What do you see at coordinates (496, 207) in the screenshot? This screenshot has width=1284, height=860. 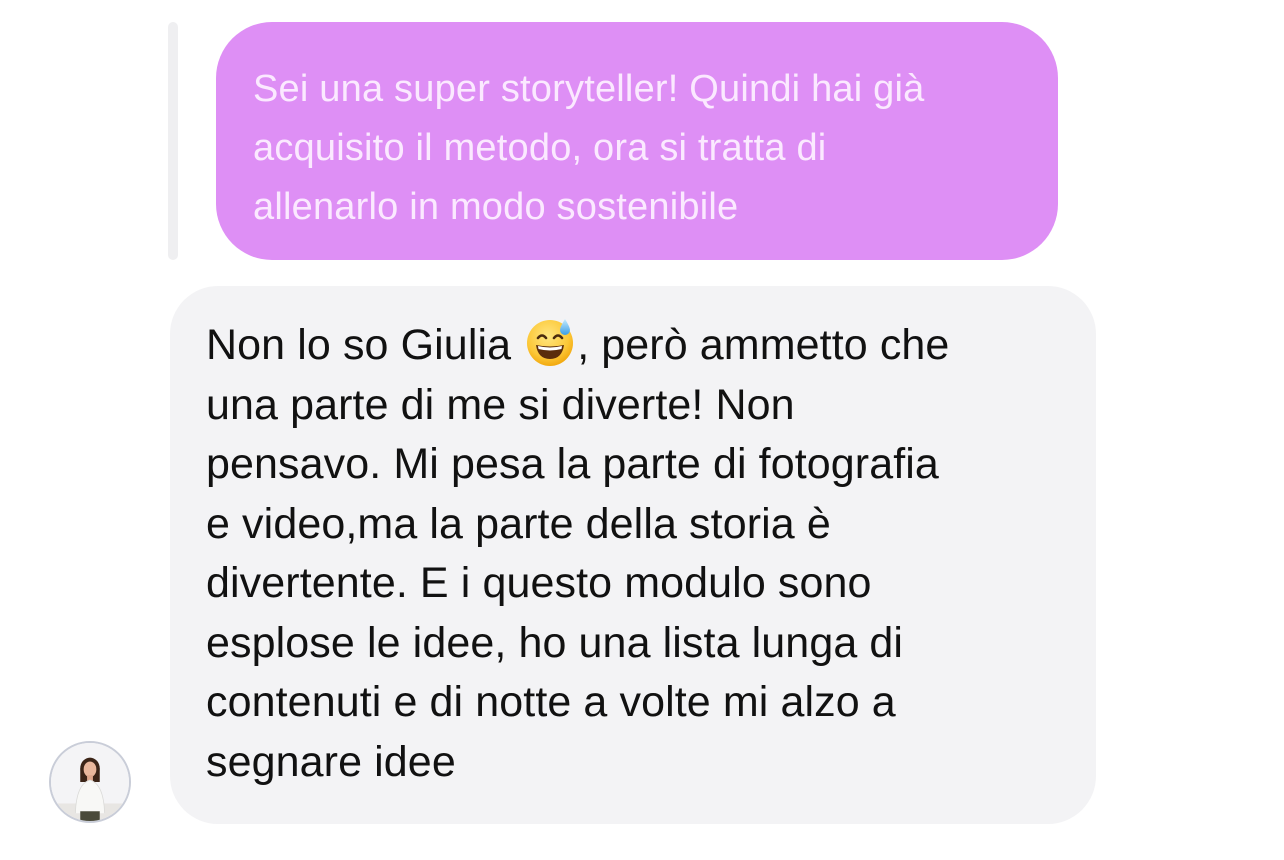 I see `quoted-line: allenarlo in modo sostenibile` at bounding box center [496, 207].